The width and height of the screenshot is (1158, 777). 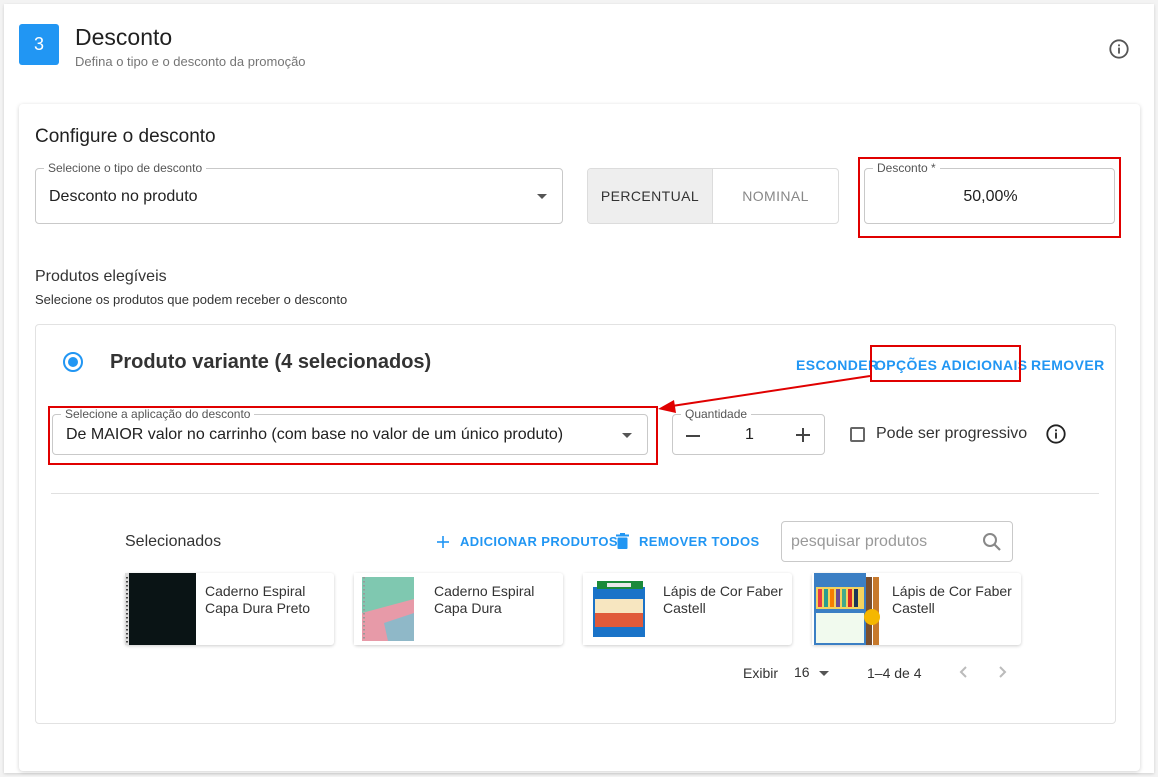 What do you see at coordinates (894, 673) in the screenshot?
I see `pagination-range: 1–4 de 4` at bounding box center [894, 673].